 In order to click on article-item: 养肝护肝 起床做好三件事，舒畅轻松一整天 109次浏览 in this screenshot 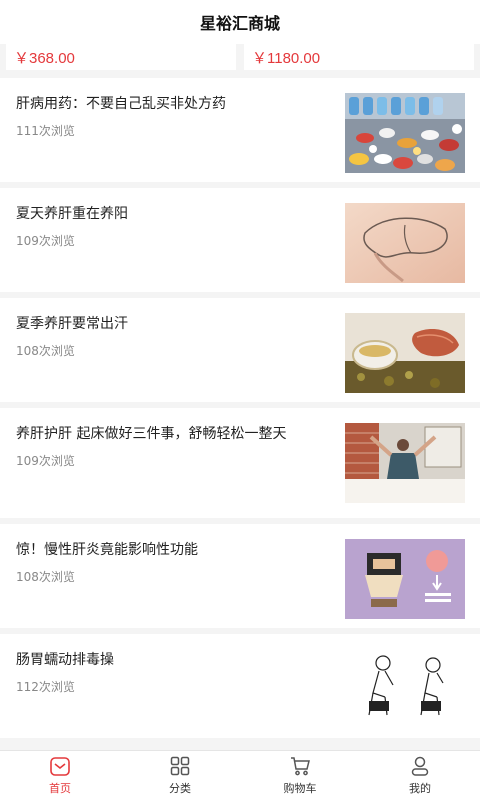, I will do `click(240, 463)`.